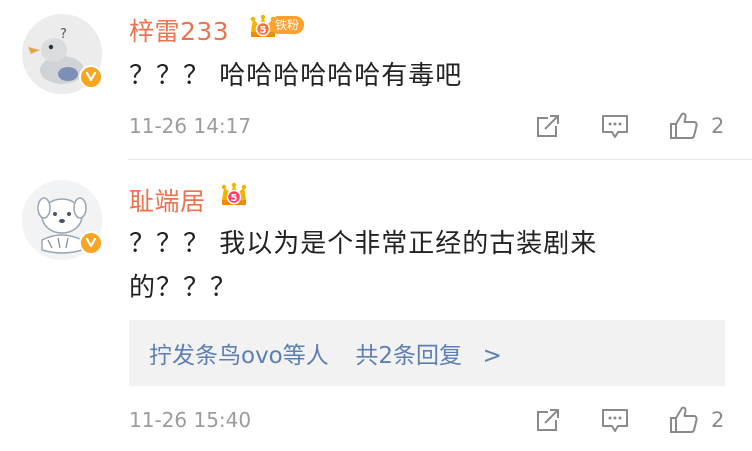 The height and width of the screenshot is (451, 752). Describe the element at coordinates (62, 54) in the screenshot. I see `avatar: ?` at that location.